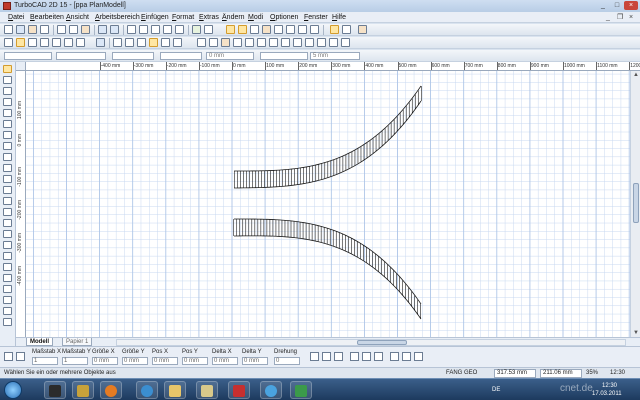 Image resolution: width=640 pixels, height=400 pixels. I want to click on freehand-tool-icon, so click(7, 124).